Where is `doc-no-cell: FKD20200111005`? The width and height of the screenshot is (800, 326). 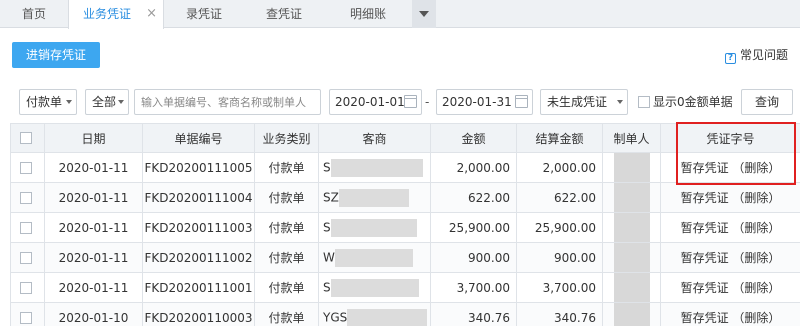
doc-no-cell: FKD20200111005 is located at coordinates (198, 167).